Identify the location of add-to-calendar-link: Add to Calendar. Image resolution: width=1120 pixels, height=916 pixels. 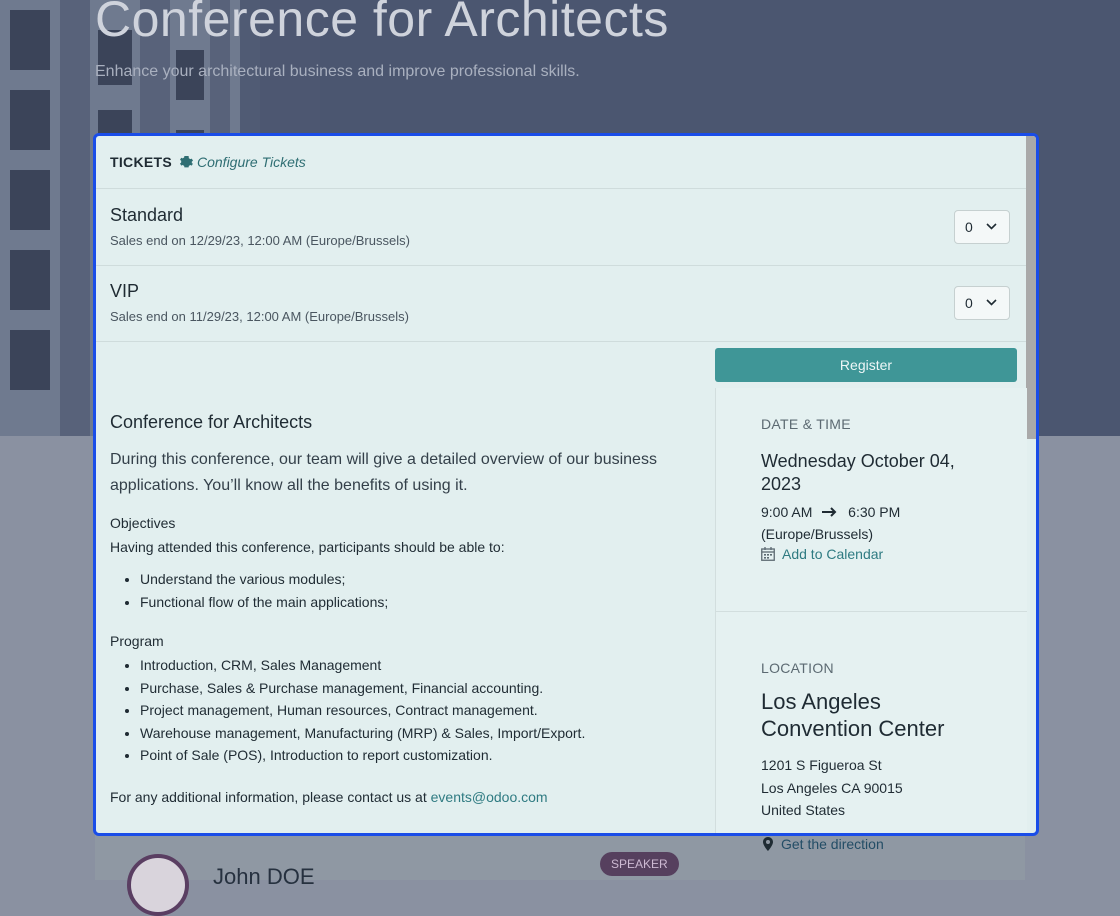
(822, 554).